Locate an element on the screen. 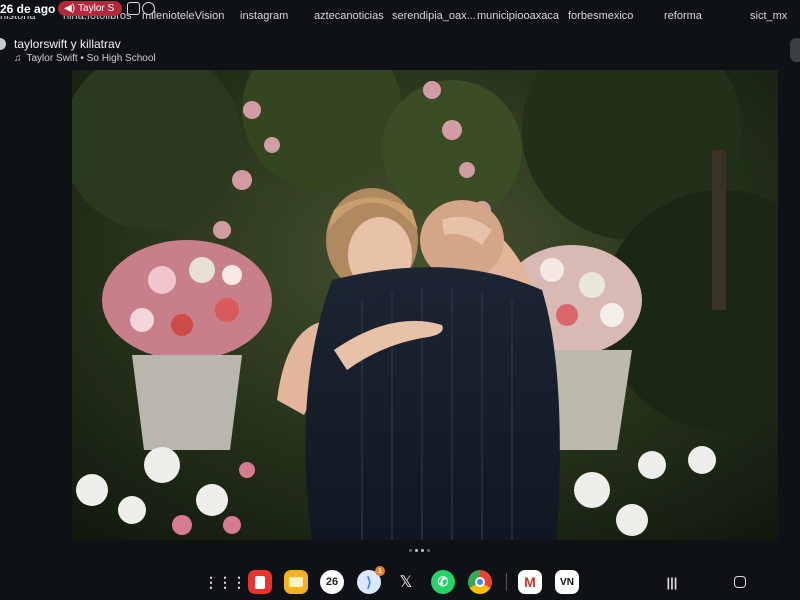  story-song: ♫ Taylor Swift • So High School is located at coordinates (85, 58).